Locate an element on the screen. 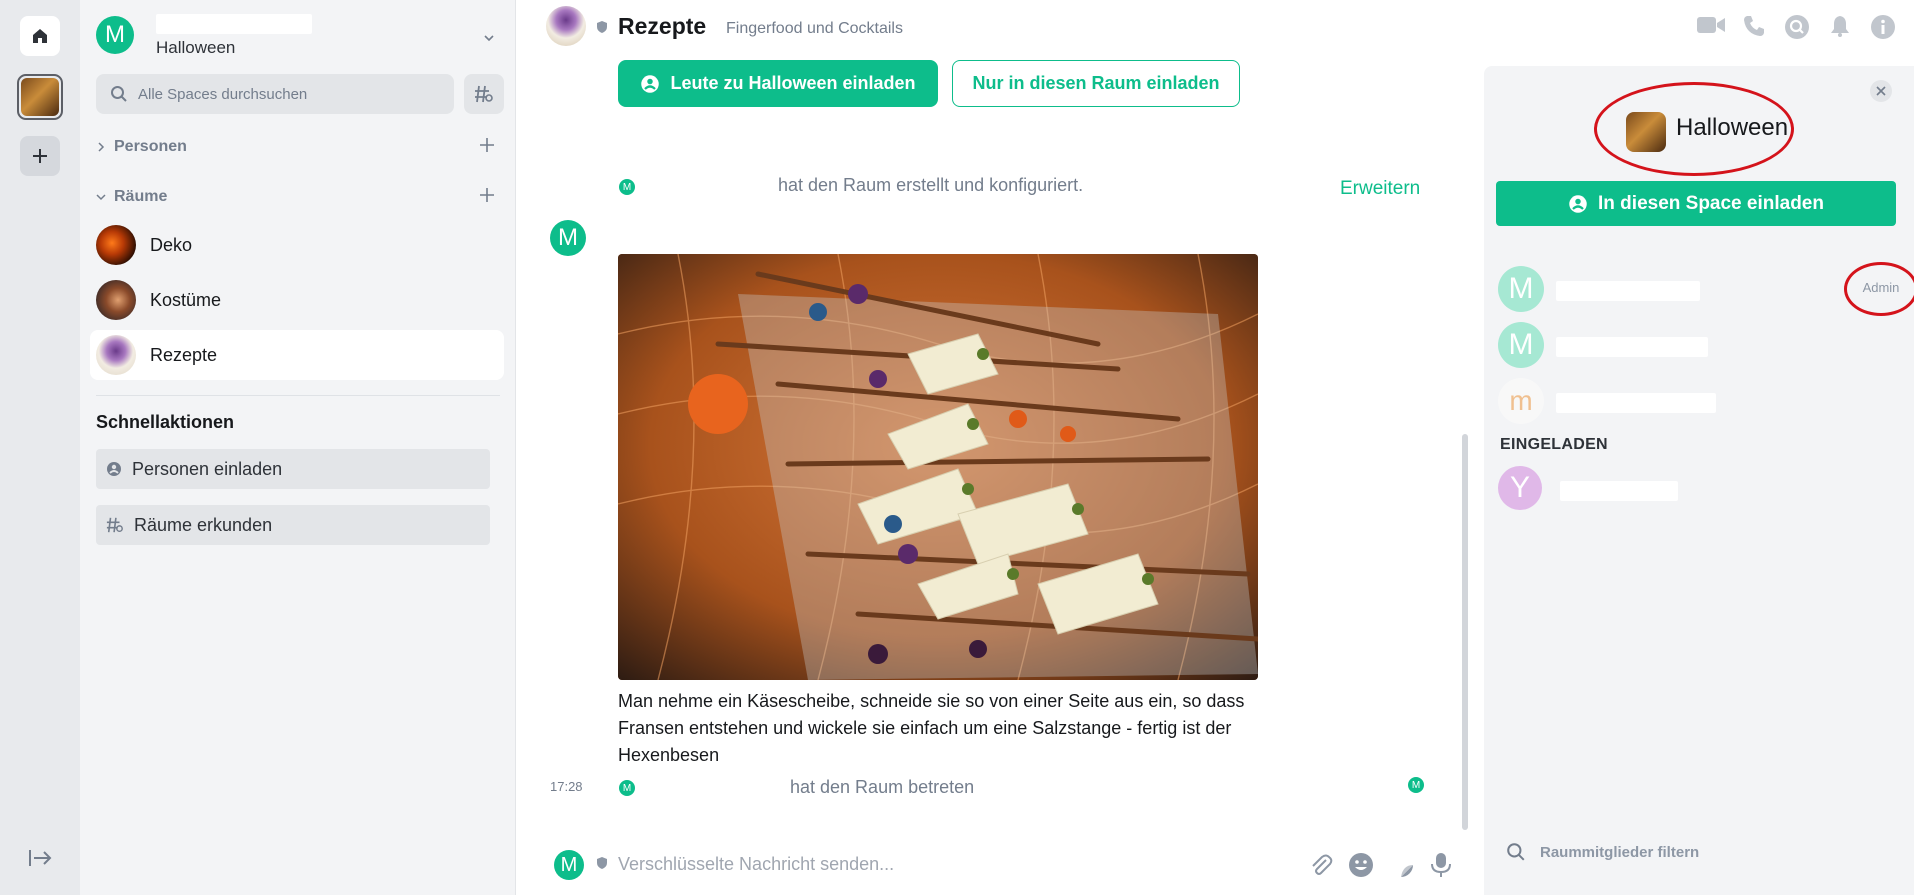 The width and height of the screenshot is (1914, 895). expand-link: Erweitern is located at coordinates (1380, 189).